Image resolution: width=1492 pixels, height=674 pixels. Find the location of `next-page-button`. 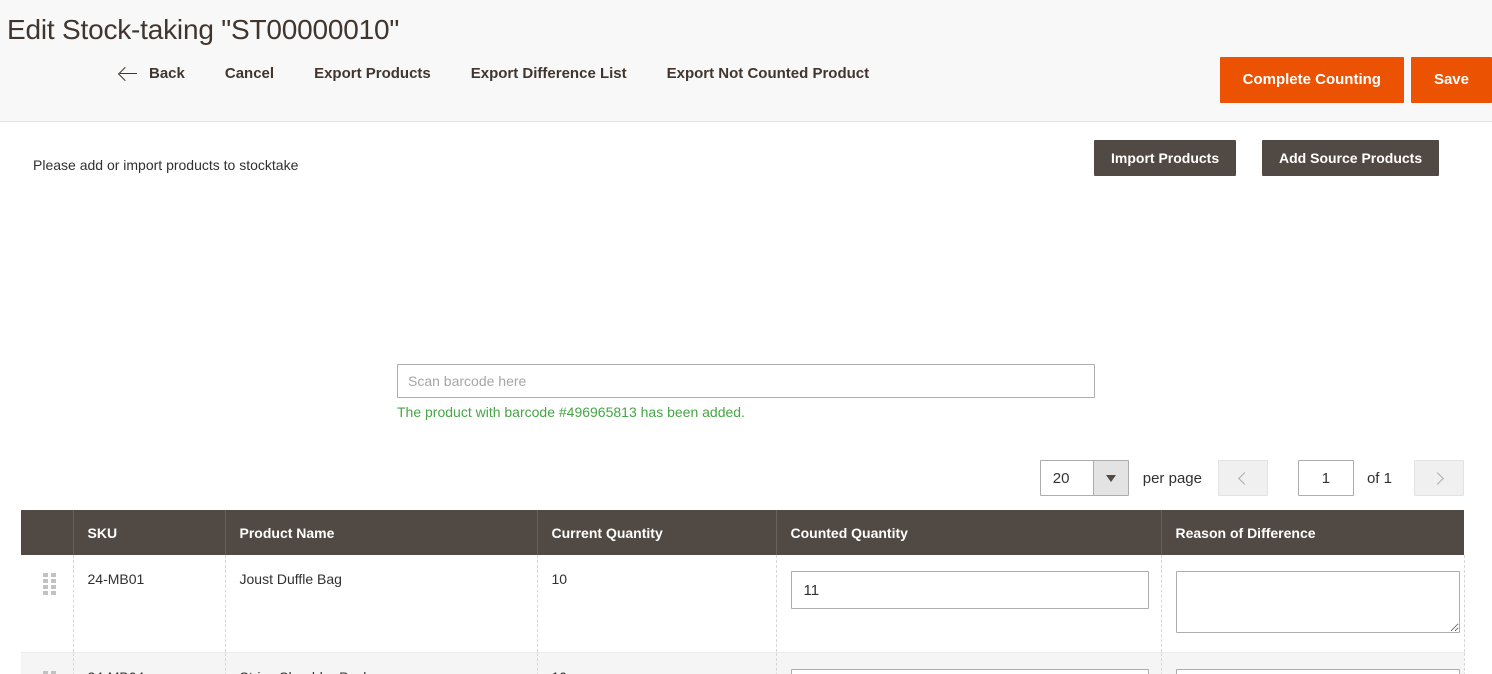

next-page-button is located at coordinates (1439, 478).